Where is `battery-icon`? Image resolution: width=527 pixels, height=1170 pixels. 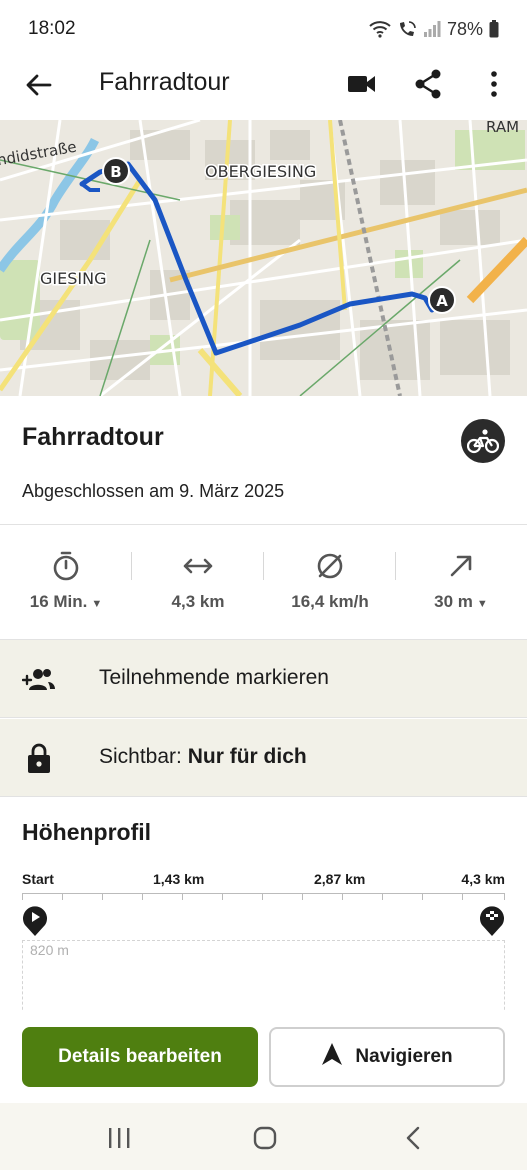 battery-icon is located at coordinates (494, 29).